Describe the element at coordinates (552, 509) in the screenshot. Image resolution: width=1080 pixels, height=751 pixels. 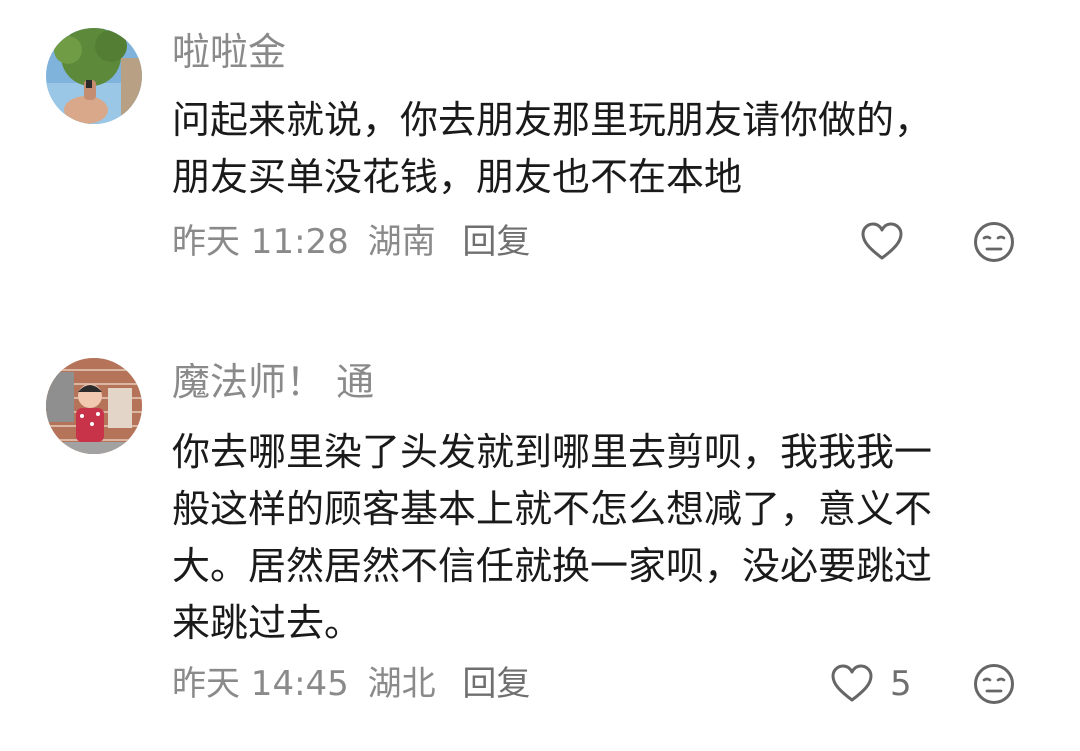
I see `comment-text-line: 般这样的顾客基本上就不怎么想减了，意义不` at that location.